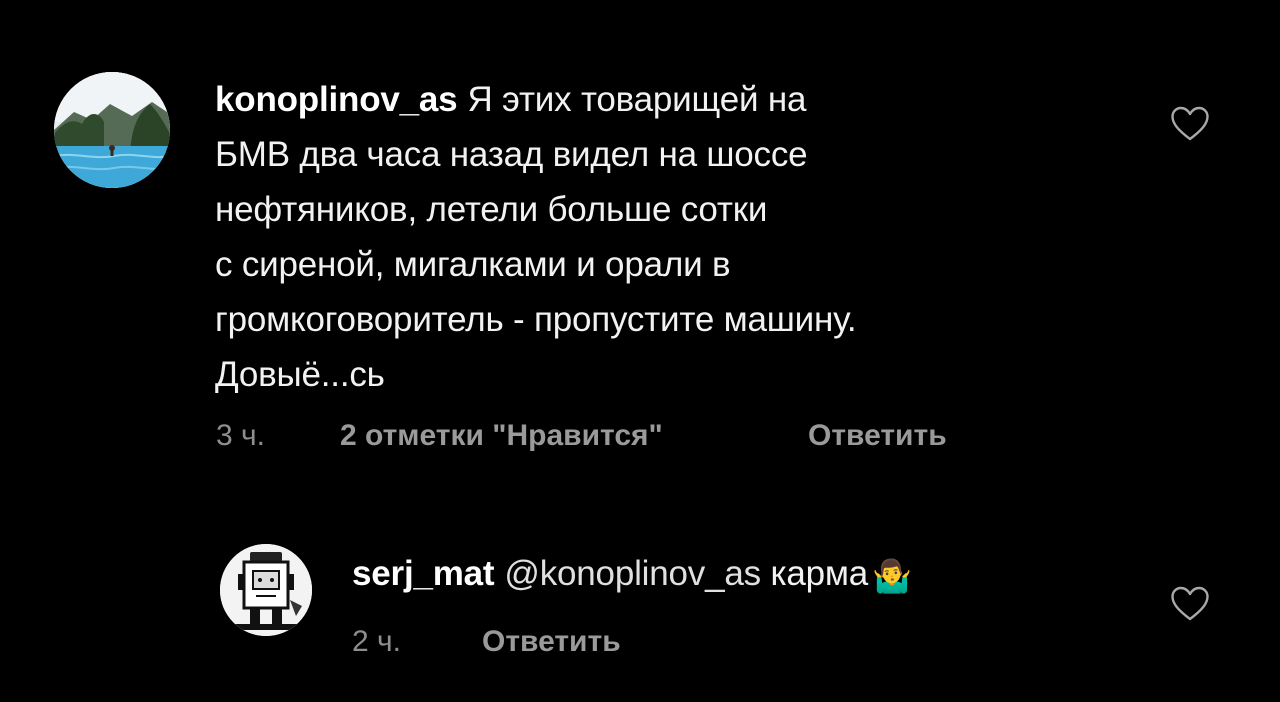 The height and width of the screenshot is (702, 1280). I want to click on avatar-pool-photo, so click(112, 130).